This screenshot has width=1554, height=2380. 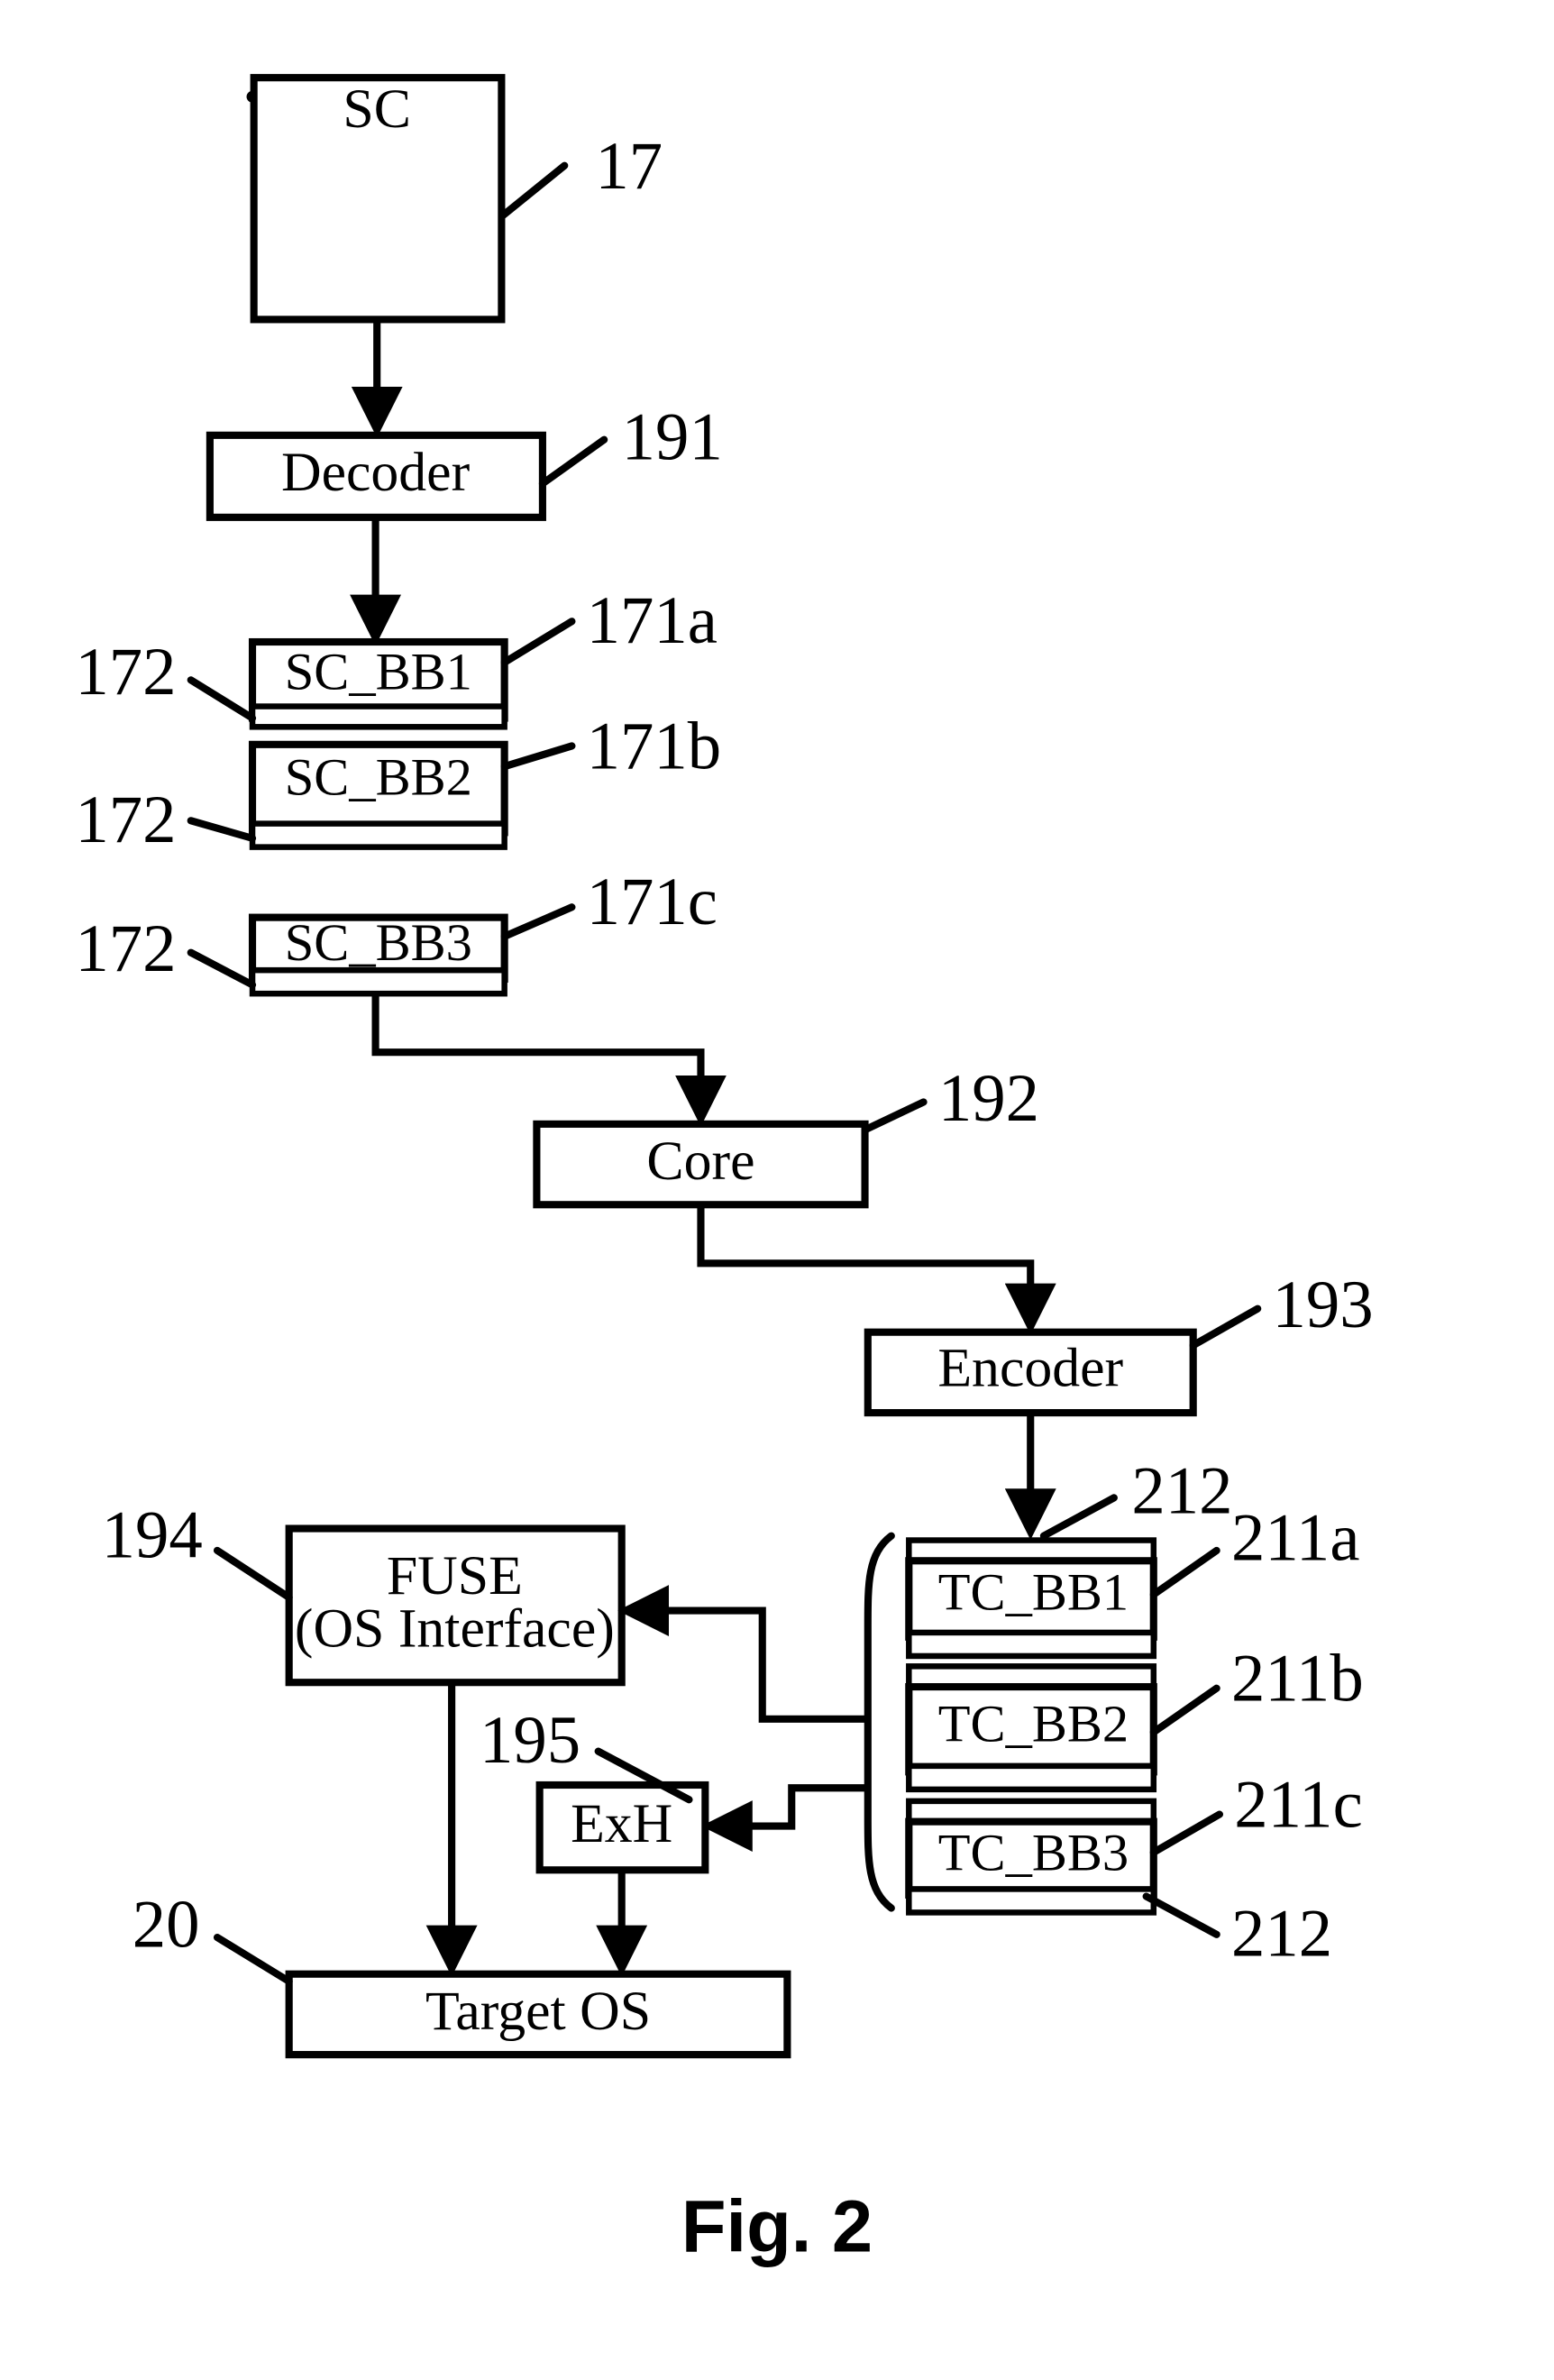 What do you see at coordinates (166, 1925) in the screenshot?
I see `ref-20: 20` at bounding box center [166, 1925].